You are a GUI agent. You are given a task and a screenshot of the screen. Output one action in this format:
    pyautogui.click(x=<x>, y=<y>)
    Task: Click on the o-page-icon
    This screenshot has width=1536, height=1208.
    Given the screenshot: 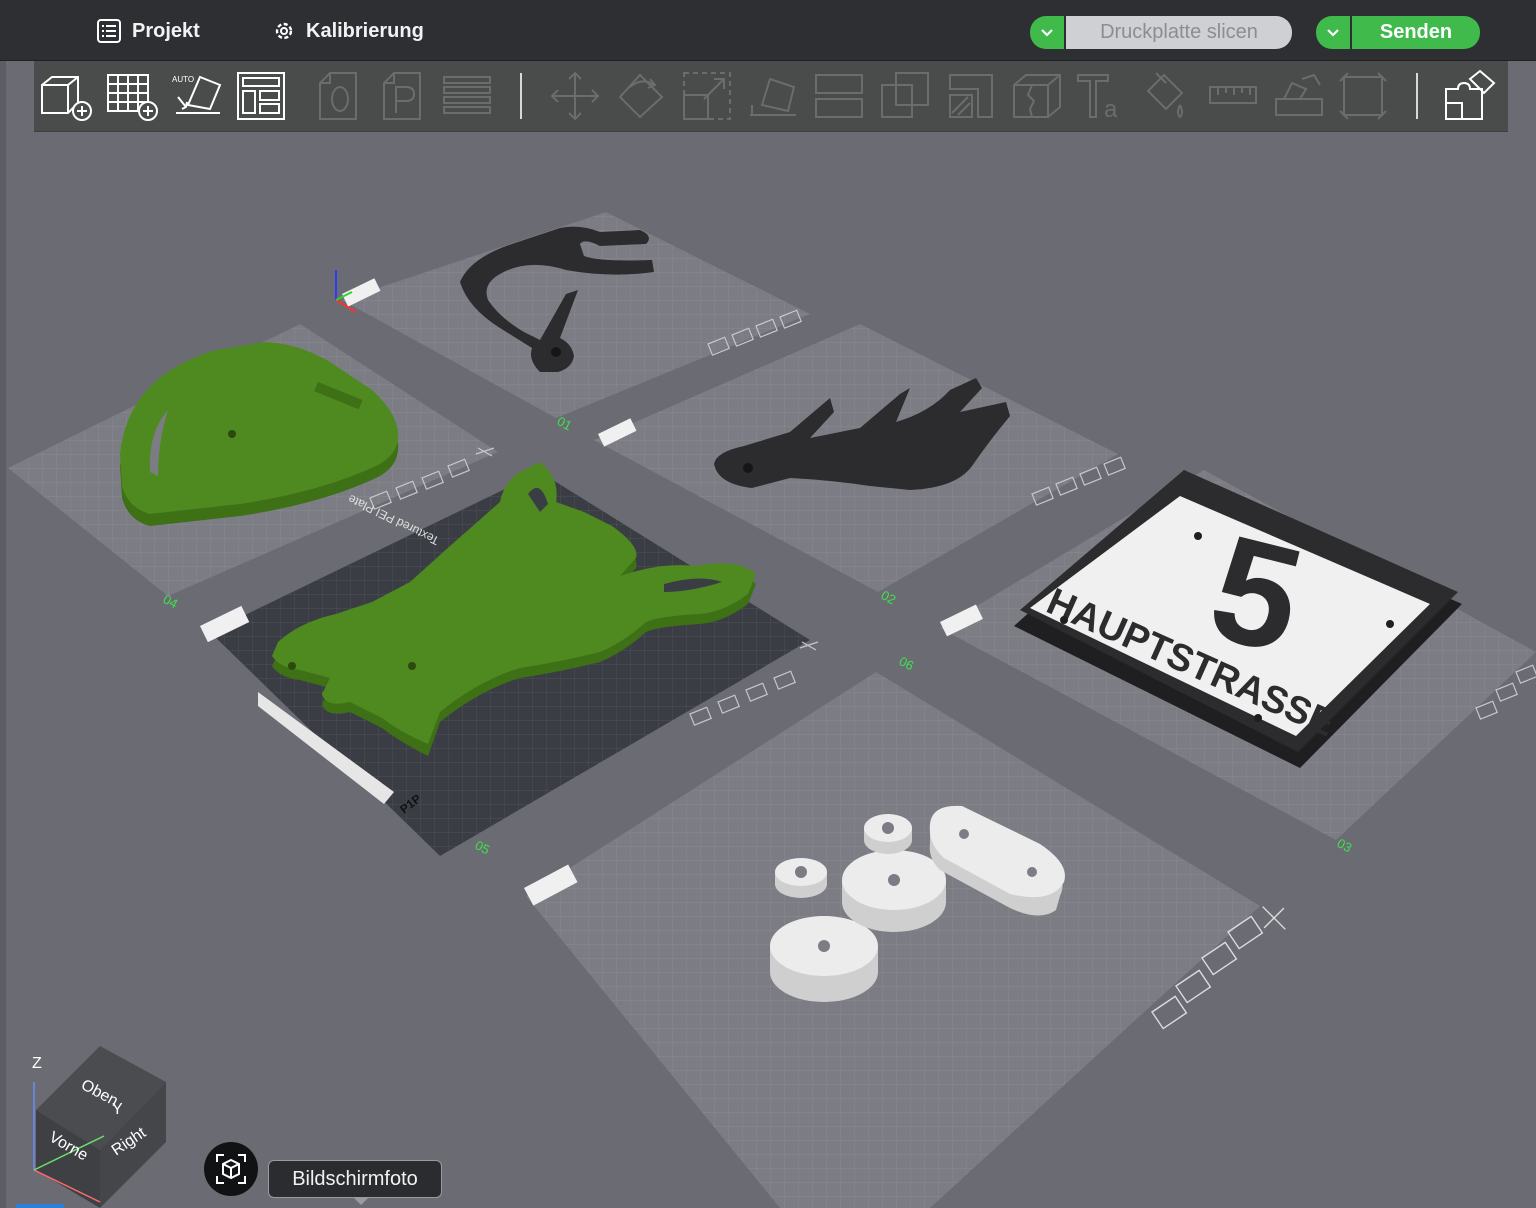 What is the action you would take?
    pyautogui.click(x=338, y=96)
    